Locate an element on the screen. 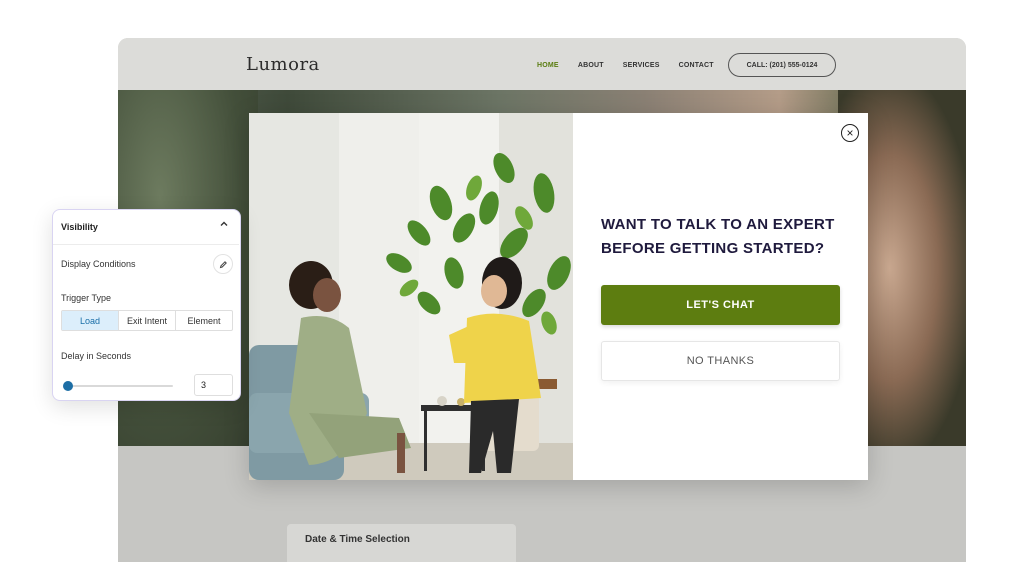 This screenshot has height=562, width=1024. date-time-card: Date & Time Selection is located at coordinates (401, 543).